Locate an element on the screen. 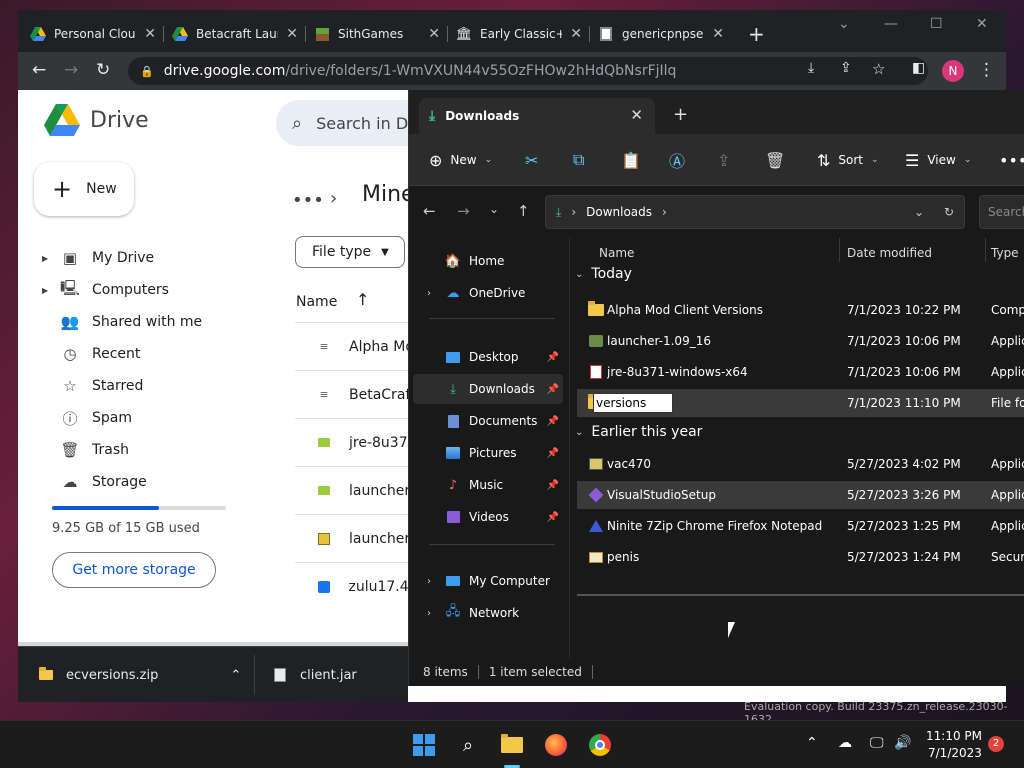 The width and height of the screenshot is (1024, 768). nav-spam: ⓘ Spam is located at coordinates (87, 418).